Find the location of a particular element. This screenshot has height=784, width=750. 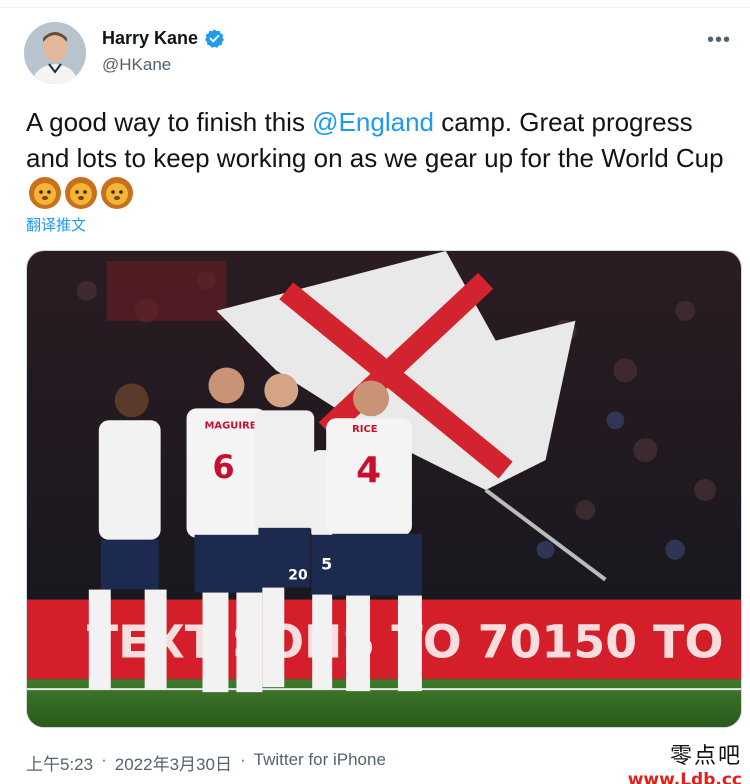

verified-badge-icon is located at coordinates (214, 38).